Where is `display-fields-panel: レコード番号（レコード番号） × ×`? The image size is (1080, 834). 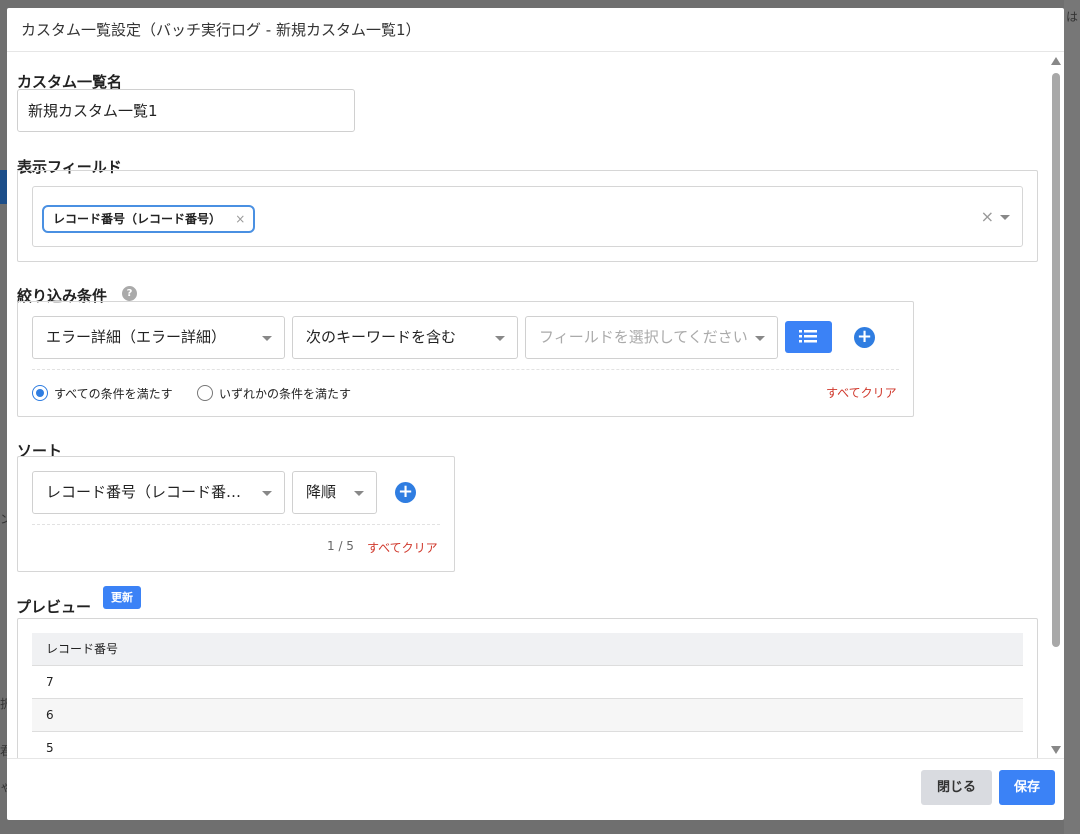
display-fields-panel: レコード番号（レコード番号） × × is located at coordinates (527, 216).